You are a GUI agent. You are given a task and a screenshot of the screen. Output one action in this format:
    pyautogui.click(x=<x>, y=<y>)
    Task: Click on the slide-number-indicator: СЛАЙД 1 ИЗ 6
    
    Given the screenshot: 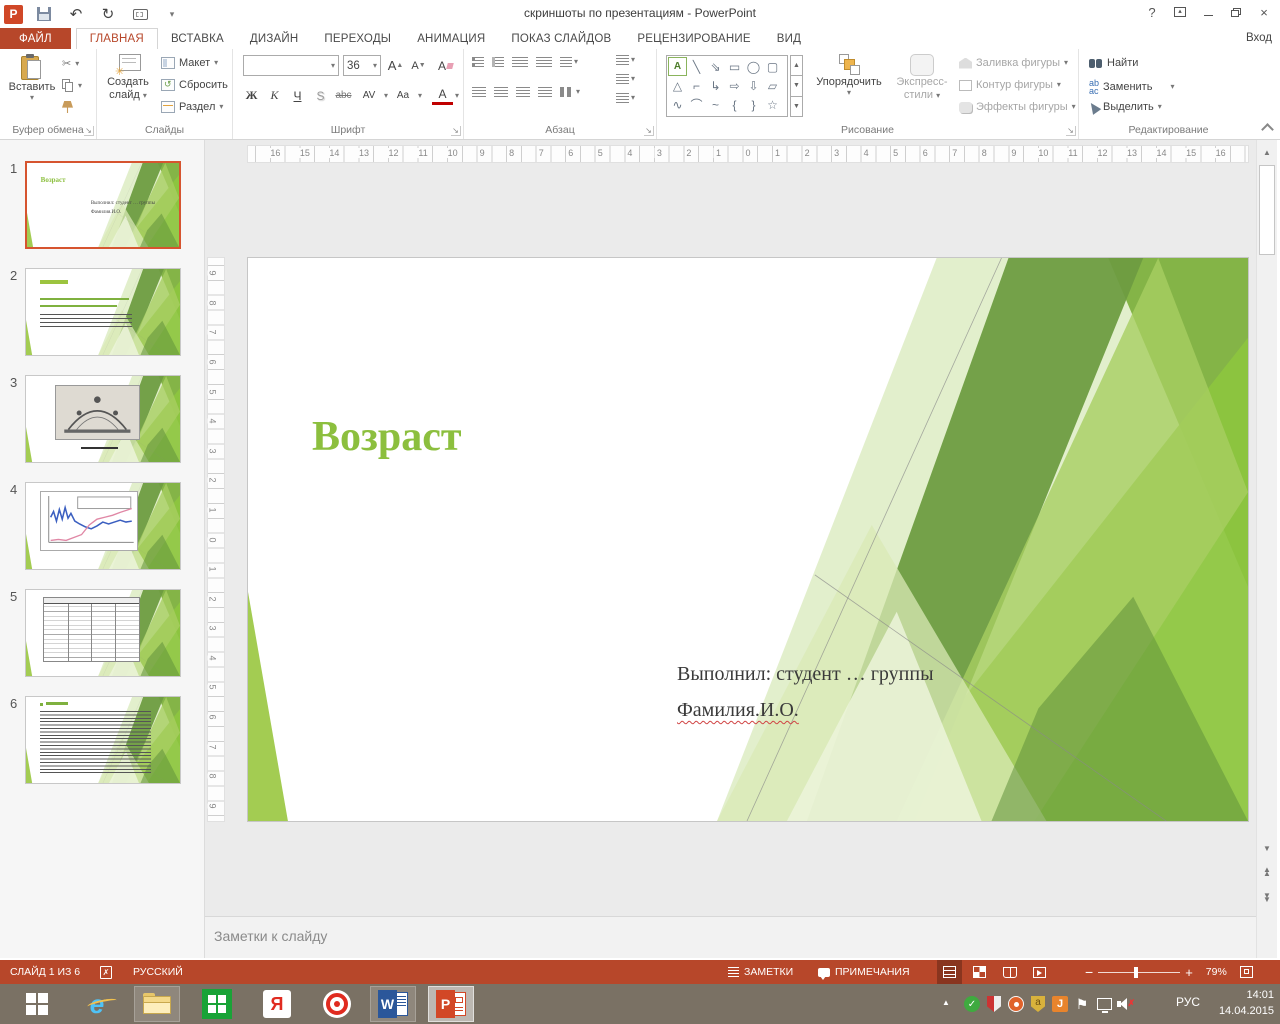 What is the action you would take?
    pyautogui.click(x=45, y=972)
    